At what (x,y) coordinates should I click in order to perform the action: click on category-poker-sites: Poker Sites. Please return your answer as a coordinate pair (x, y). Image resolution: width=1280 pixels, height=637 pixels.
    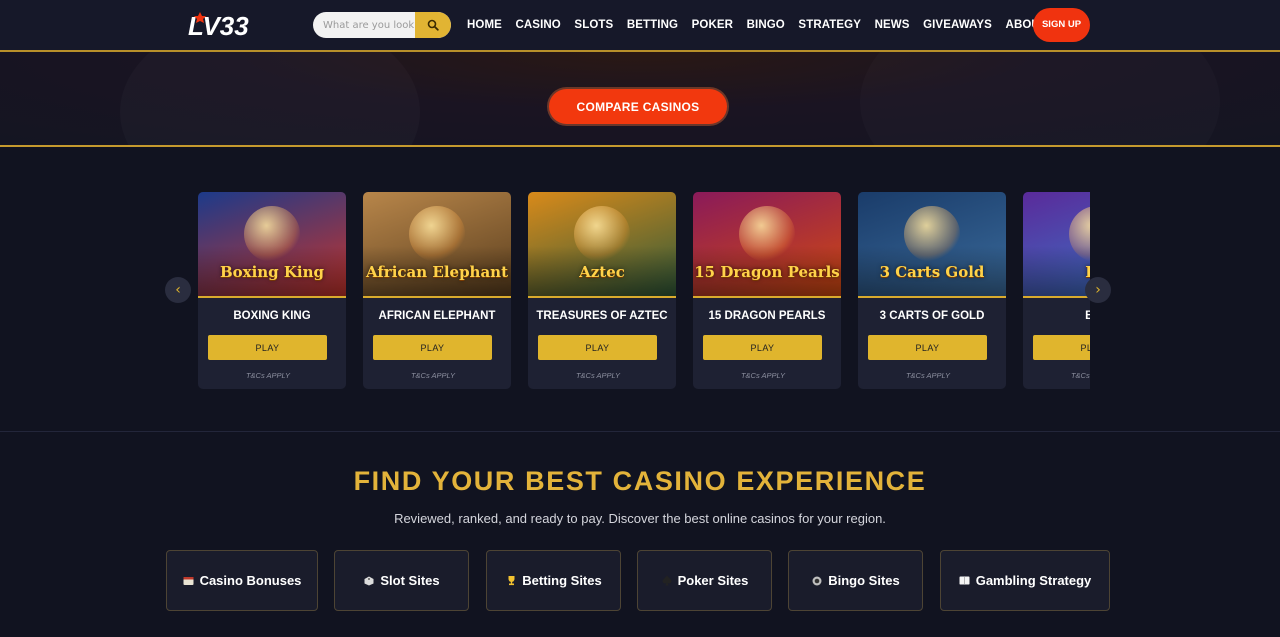
    Looking at the image, I should click on (704, 580).